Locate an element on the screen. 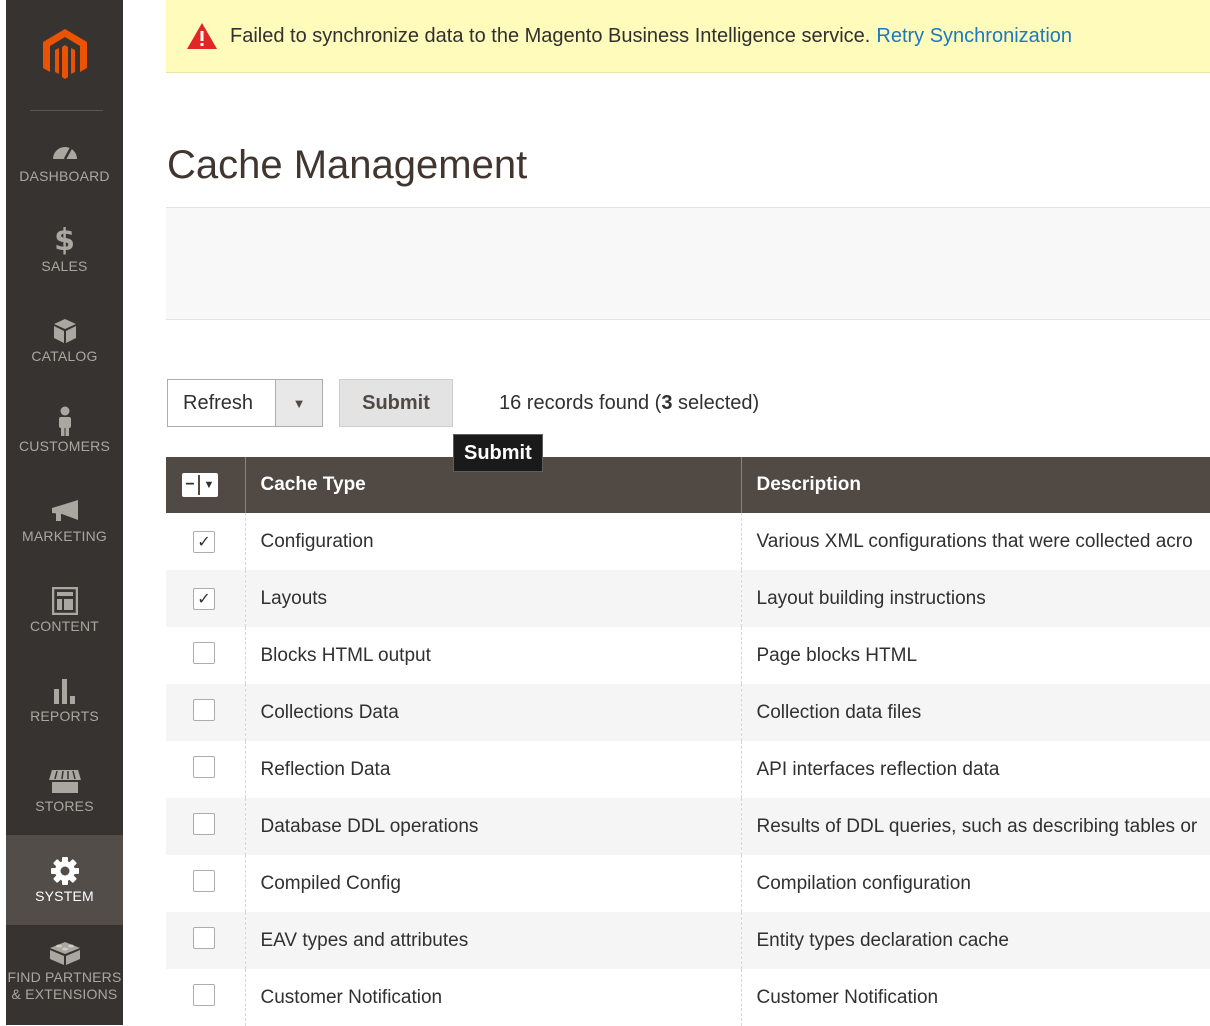 The width and height of the screenshot is (1210, 1026). sidebar-item-system: SYSTEM is located at coordinates (64, 880).